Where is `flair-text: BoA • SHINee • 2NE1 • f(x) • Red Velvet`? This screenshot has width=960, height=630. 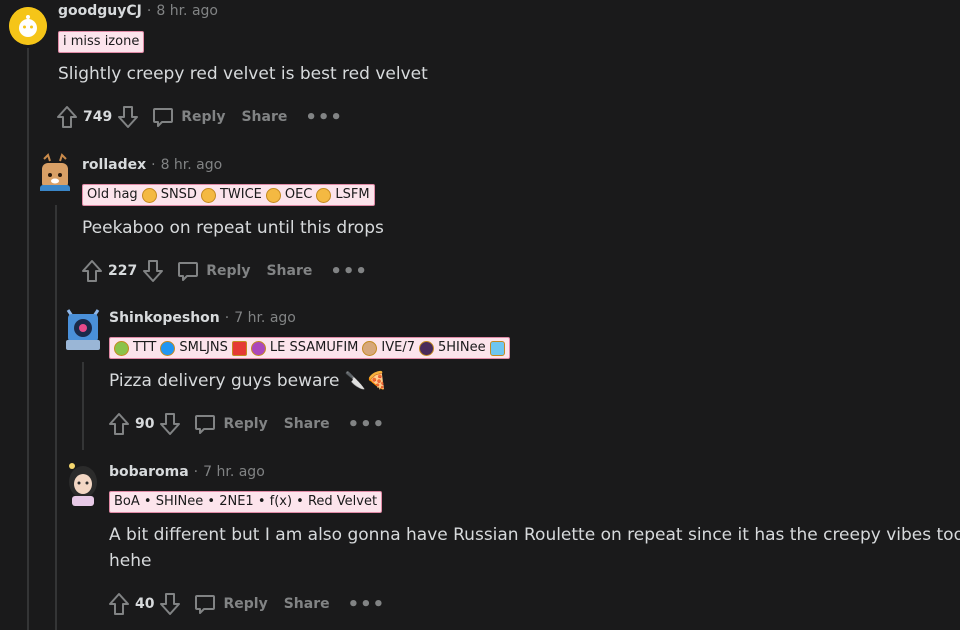 flair-text: BoA • SHINee • 2NE1 • f(x) • Red Velvet is located at coordinates (246, 501).